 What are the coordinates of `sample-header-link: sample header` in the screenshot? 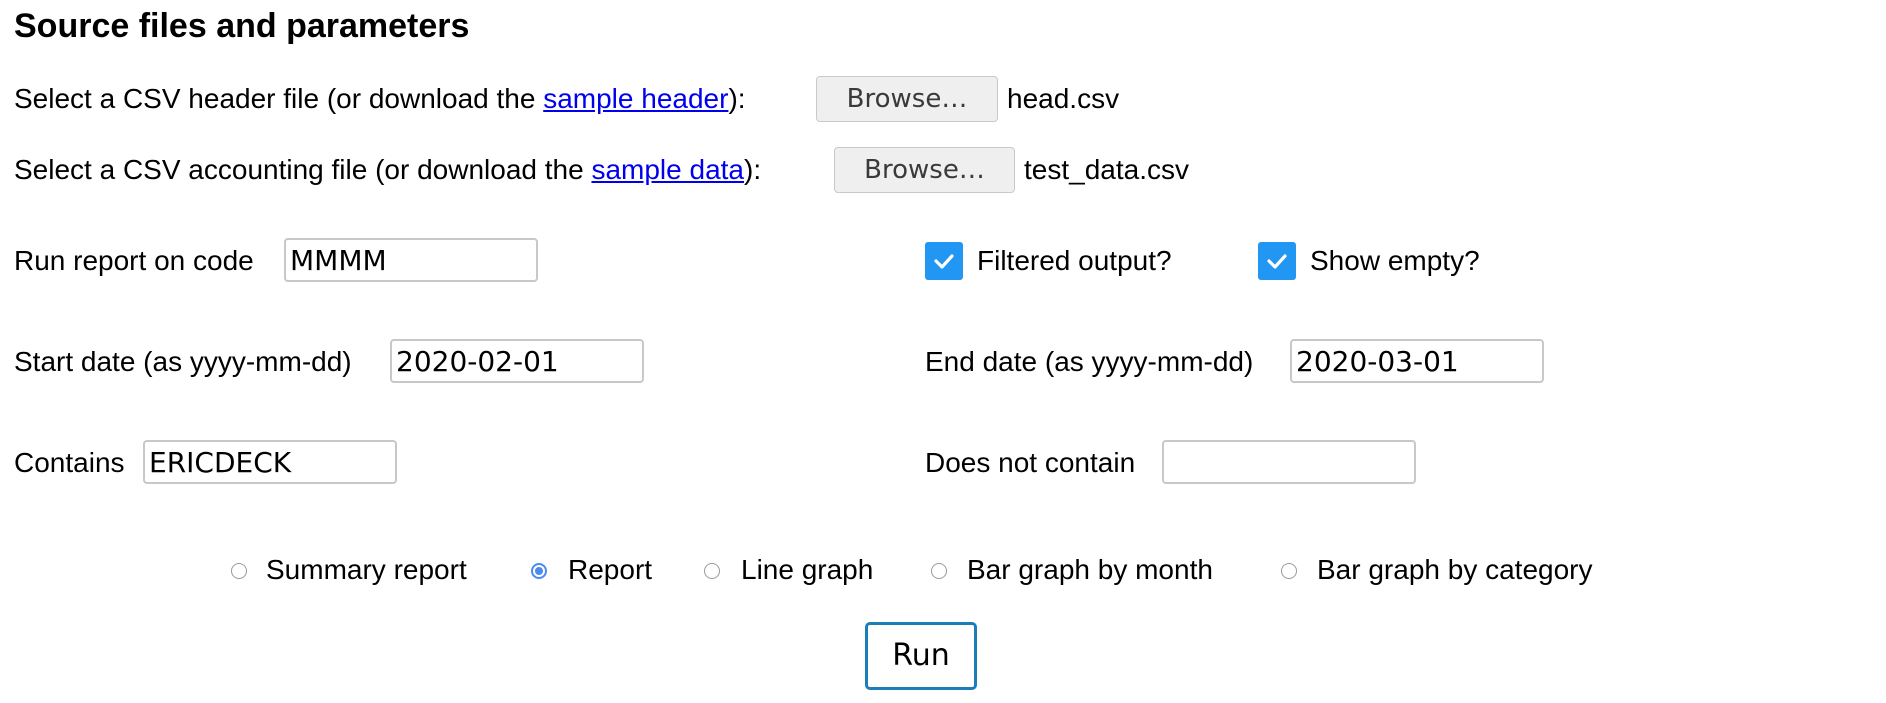 It's located at (635, 98).